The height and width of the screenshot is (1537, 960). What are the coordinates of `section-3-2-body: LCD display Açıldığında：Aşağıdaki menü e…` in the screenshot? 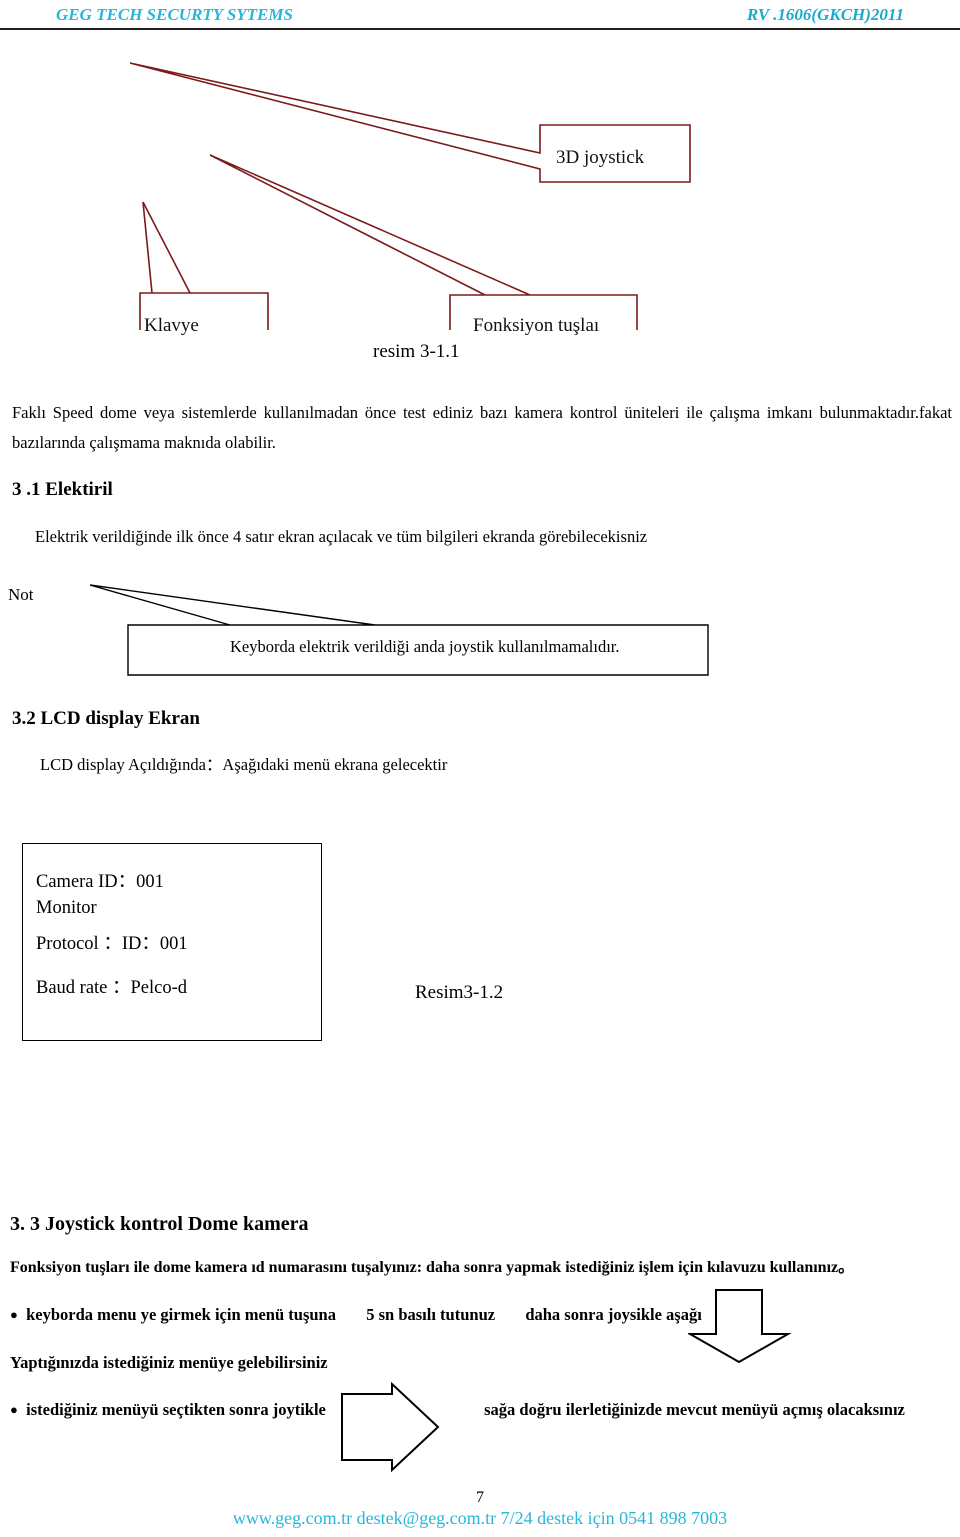 It's located at (244, 764).